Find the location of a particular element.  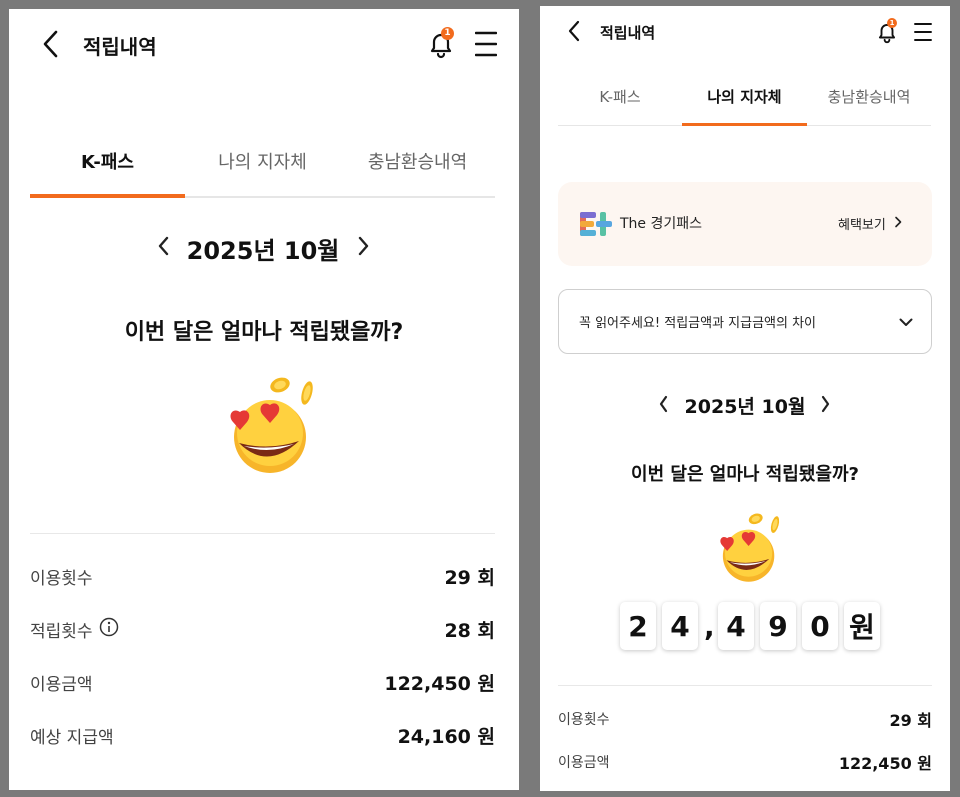

notice-text: 꼭 읽어주세요! 적립금액과 지급금액의 차이 is located at coordinates (698, 323).